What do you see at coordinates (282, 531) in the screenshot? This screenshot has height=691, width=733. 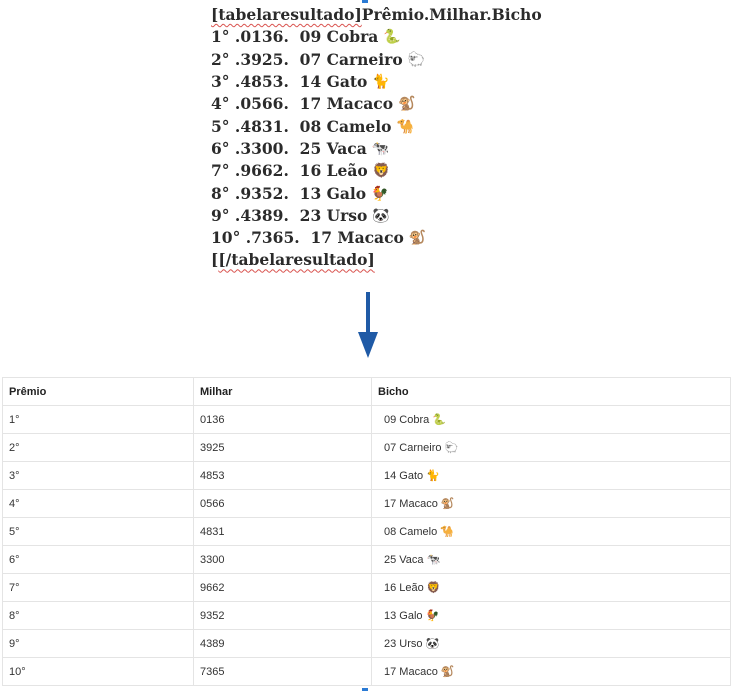 I see `cell-milhar: 4831` at bounding box center [282, 531].